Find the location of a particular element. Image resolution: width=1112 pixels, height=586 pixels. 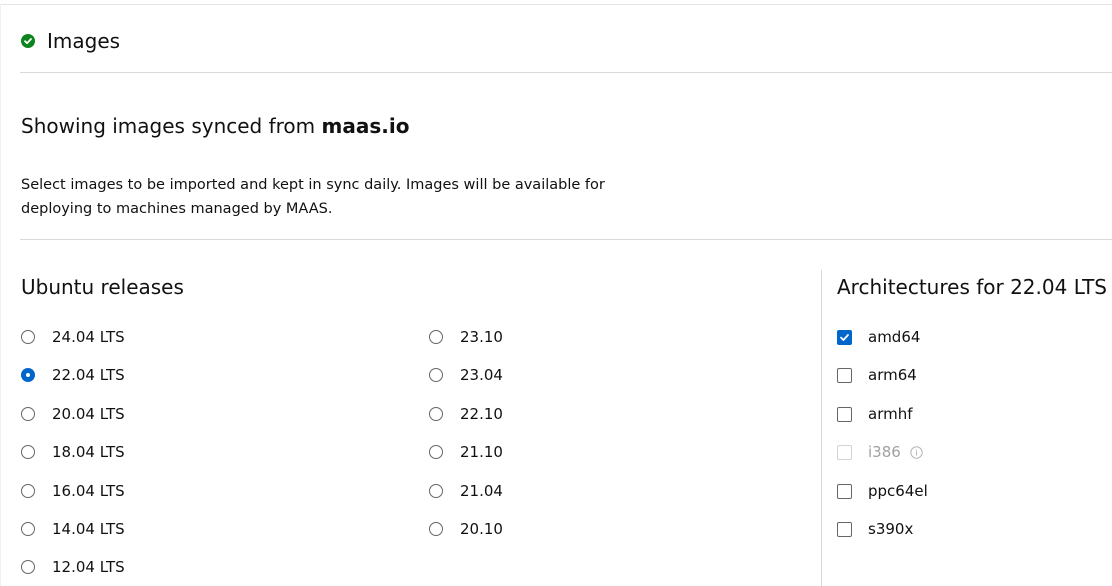

architecture-option: ppc64el is located at coordinates (882, 491).